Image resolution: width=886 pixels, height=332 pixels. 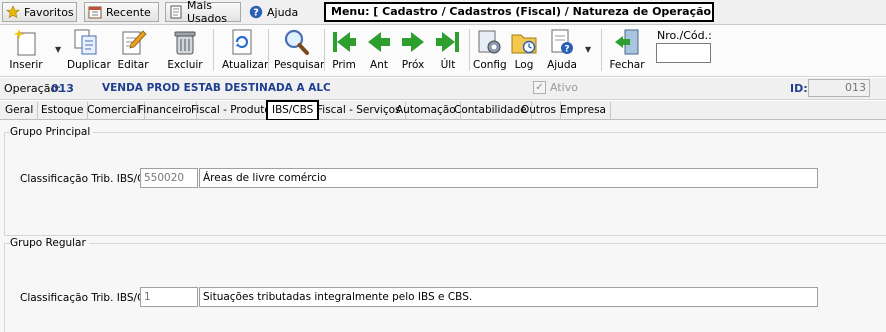 I want to click on ajuda-button: ? Ajuda, so click(x=562, y=50).